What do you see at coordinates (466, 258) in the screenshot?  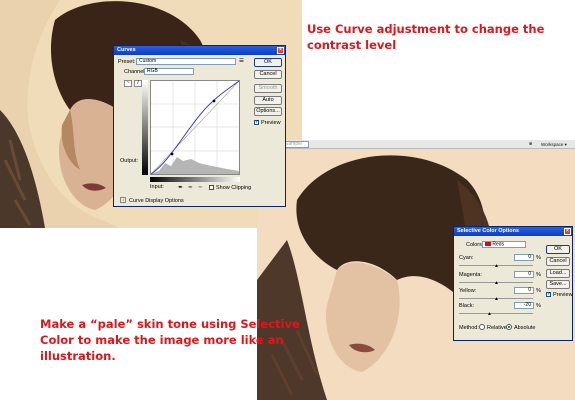 I see `cyan-label: Cyan:` at bounding box center [466, 258].